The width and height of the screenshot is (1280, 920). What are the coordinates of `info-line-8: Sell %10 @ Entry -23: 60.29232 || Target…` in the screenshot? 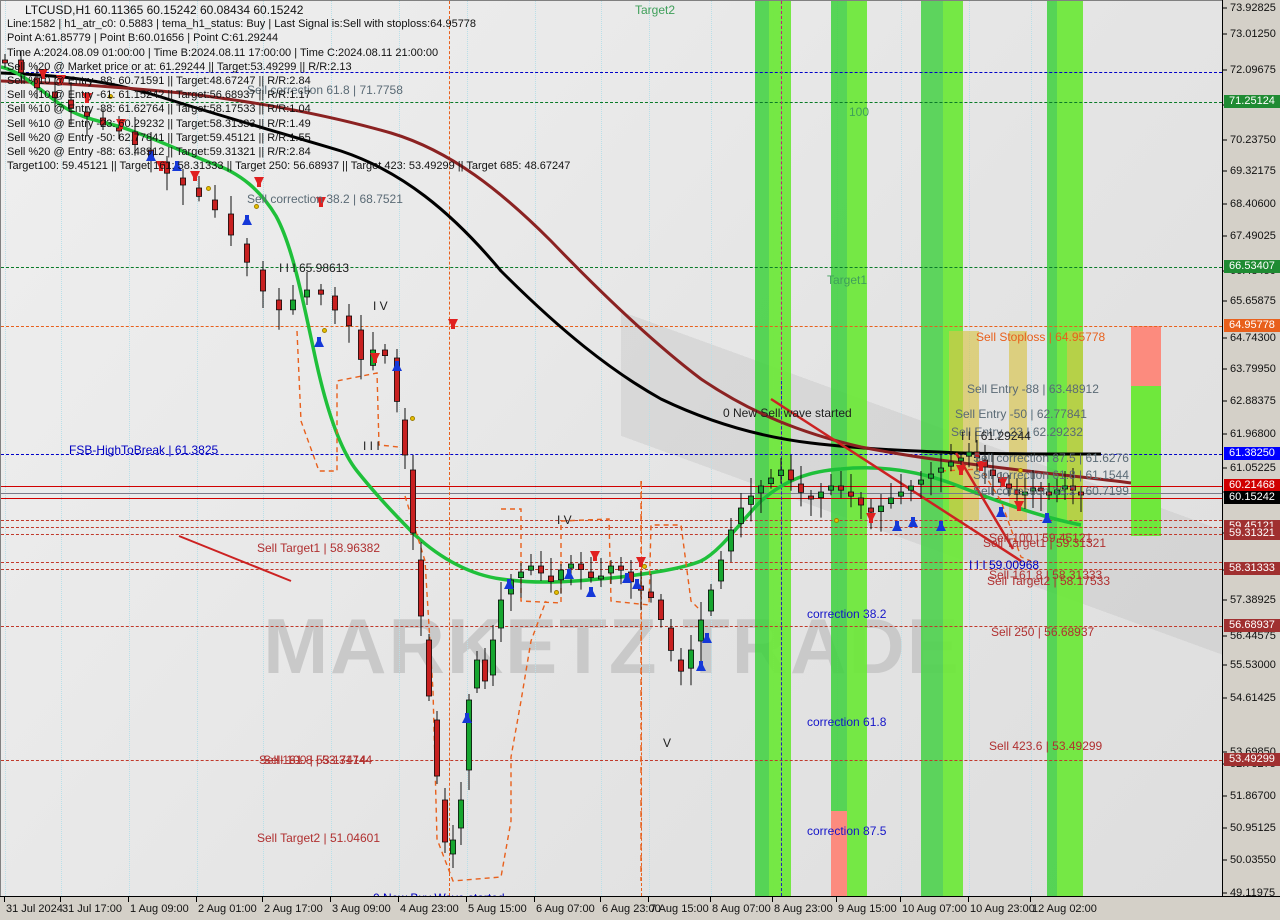 It's located at (159, 123).